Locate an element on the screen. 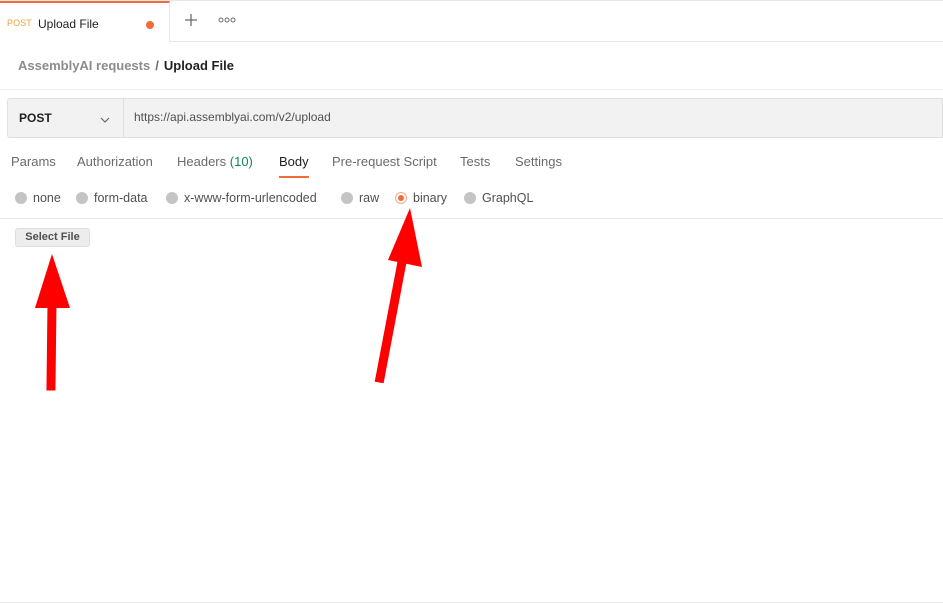 This screenshot has height=604, width=943. tab-body-label: Body is located at coordinates (294, 161).